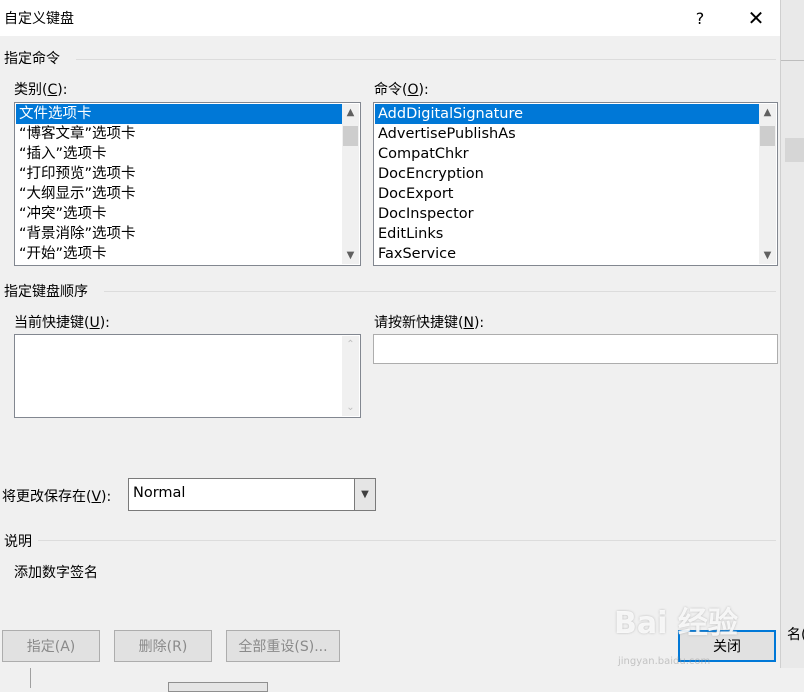 Image resolution: width=804 pixels, height=692 pixels. I want to click on background-window-right: 名(, so click(792, 344).